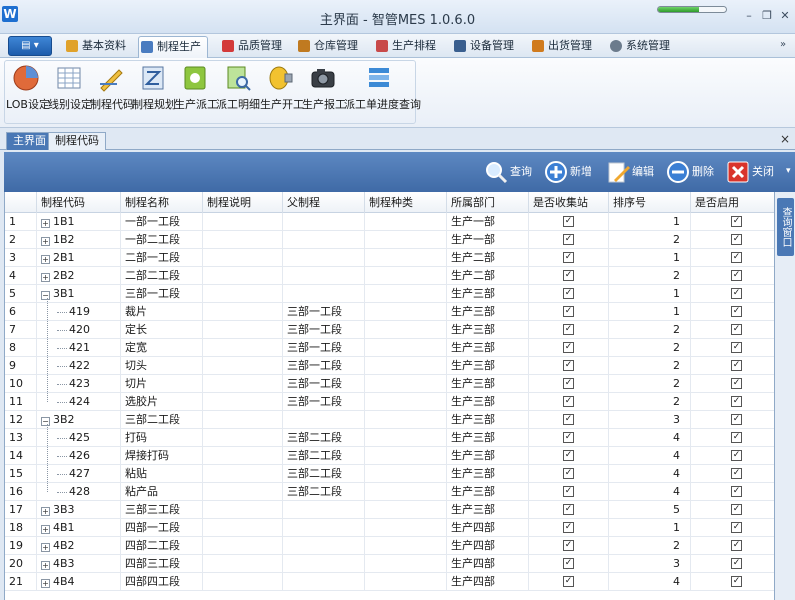 The image size is (795, 600). I want to click on header-department: 所属部门, so click(488, 202).